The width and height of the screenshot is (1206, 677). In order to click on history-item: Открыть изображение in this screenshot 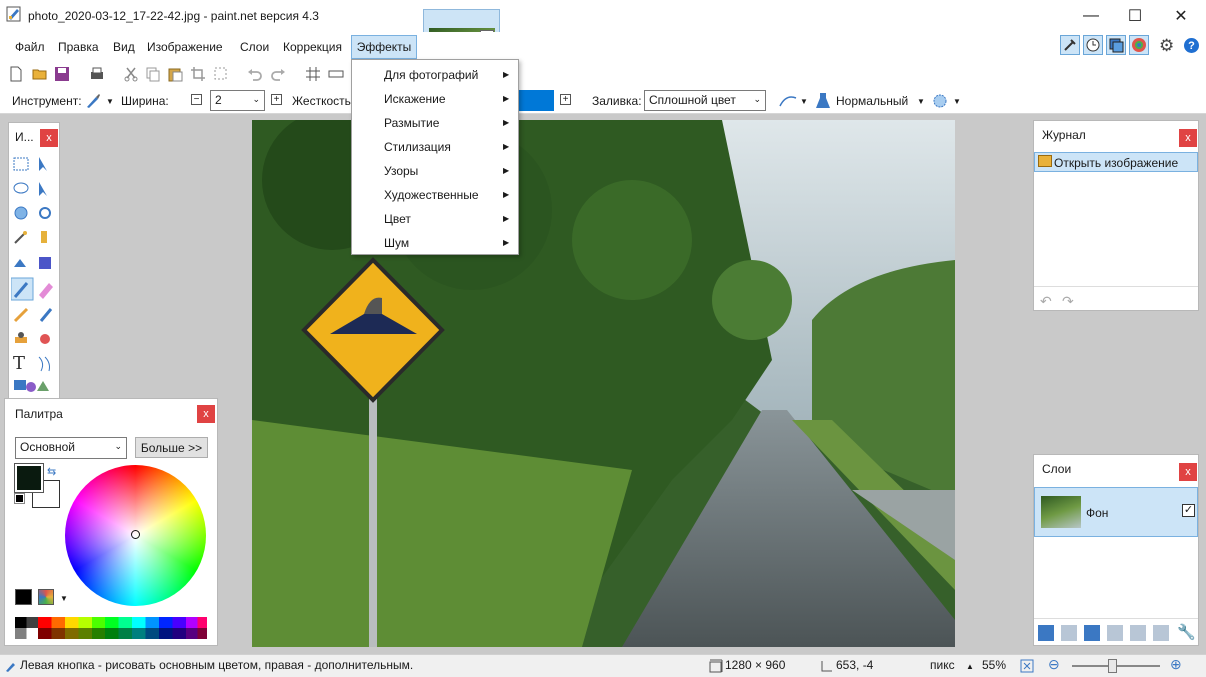, I will do `click(1116, 162)`.